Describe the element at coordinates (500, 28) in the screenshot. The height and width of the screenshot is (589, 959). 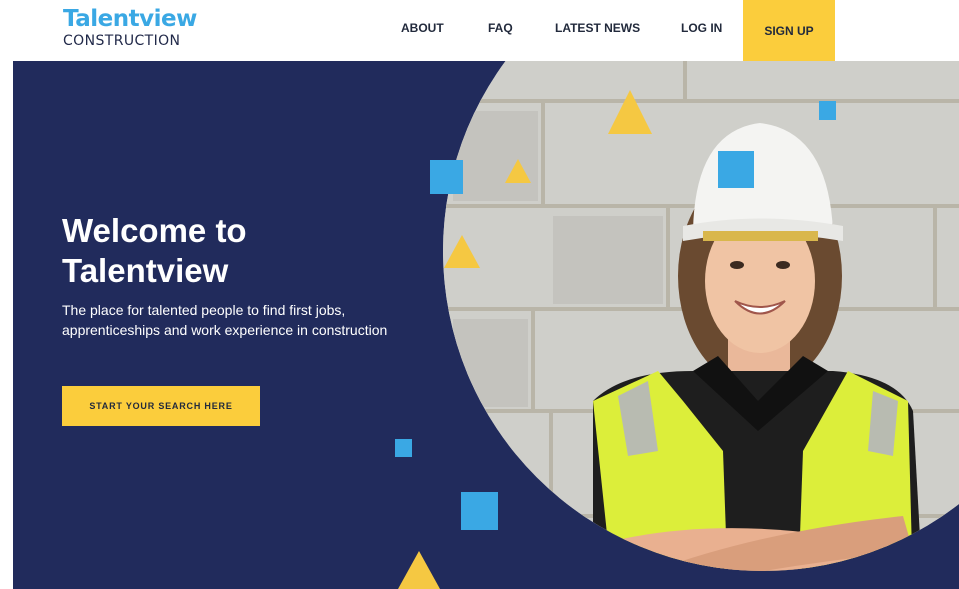
I see `nav-faq-link: FAQ` at that location.